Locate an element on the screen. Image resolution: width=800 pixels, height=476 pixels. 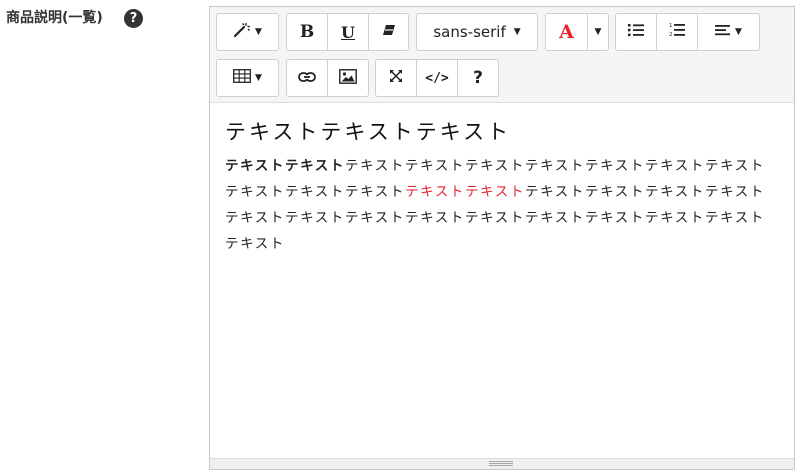
underline-button: U is located at coordinates (348, 32).